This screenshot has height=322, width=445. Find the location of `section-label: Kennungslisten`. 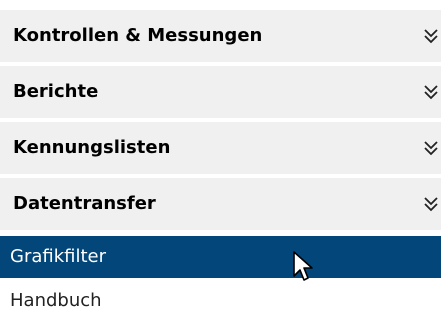

section-label: Kennungslisten is located at coordinates (92, 147).